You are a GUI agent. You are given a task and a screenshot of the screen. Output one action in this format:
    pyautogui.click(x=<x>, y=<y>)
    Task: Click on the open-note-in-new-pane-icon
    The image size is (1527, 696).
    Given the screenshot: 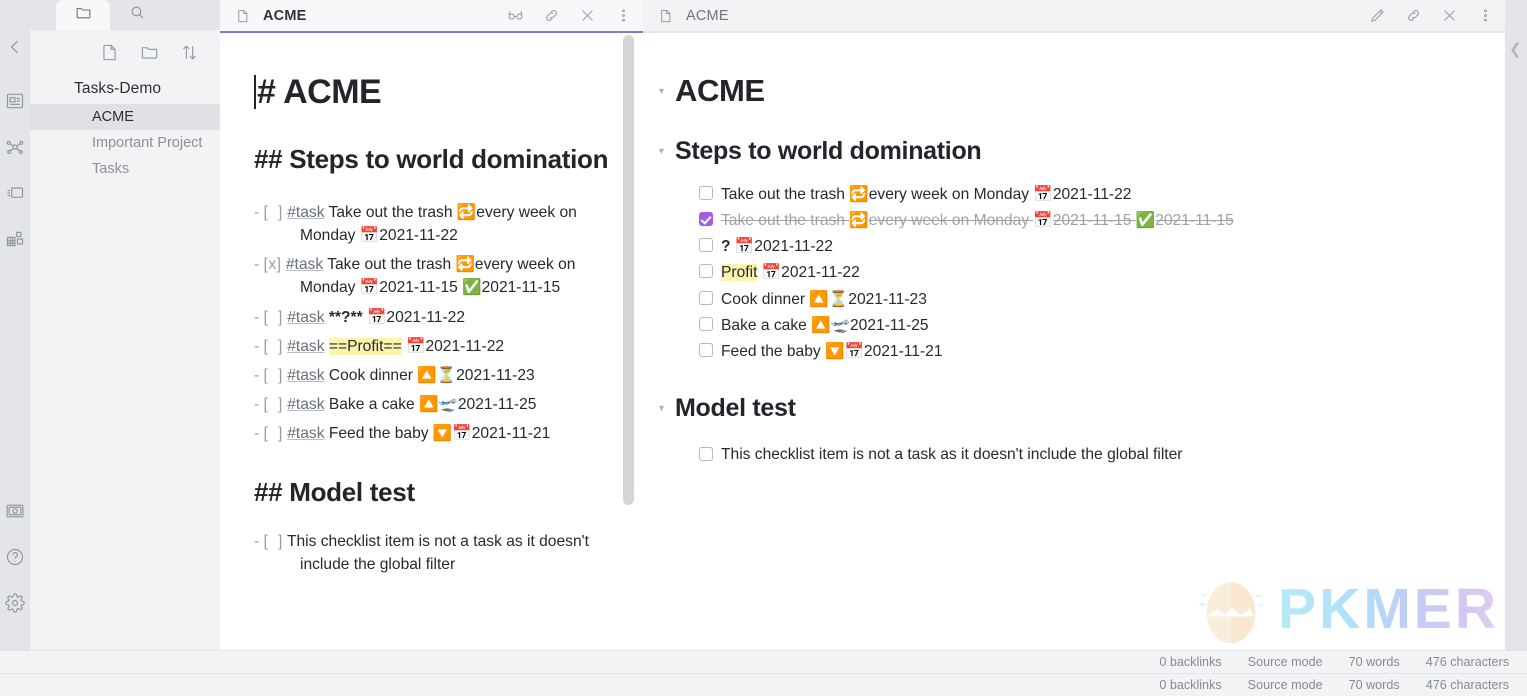 What is the action you would take?
    pyautogui.click(x=15, y=101)
    